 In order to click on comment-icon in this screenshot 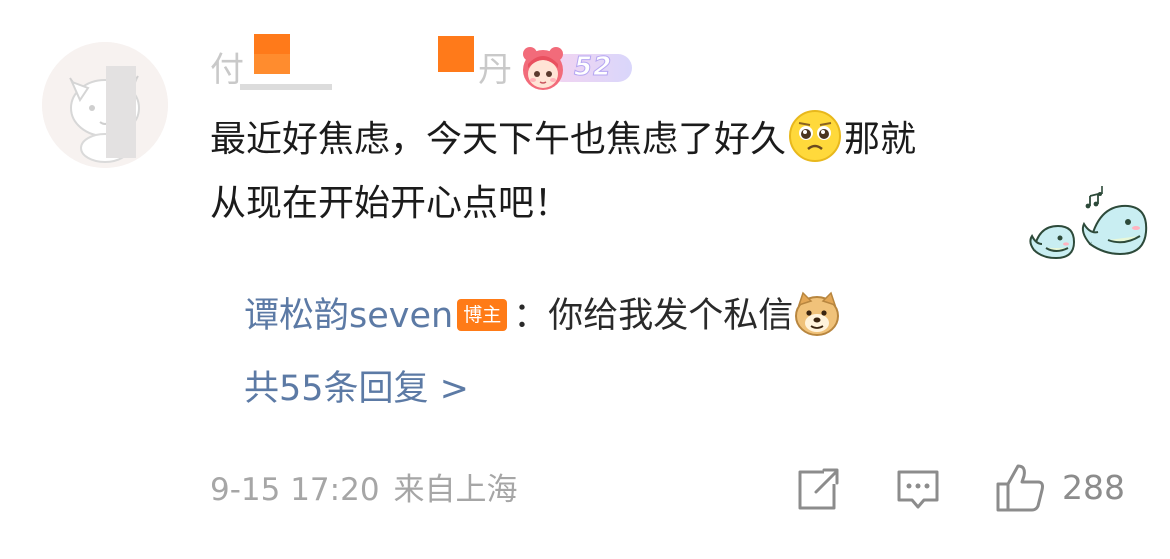, I will do `click(918, 489)`.